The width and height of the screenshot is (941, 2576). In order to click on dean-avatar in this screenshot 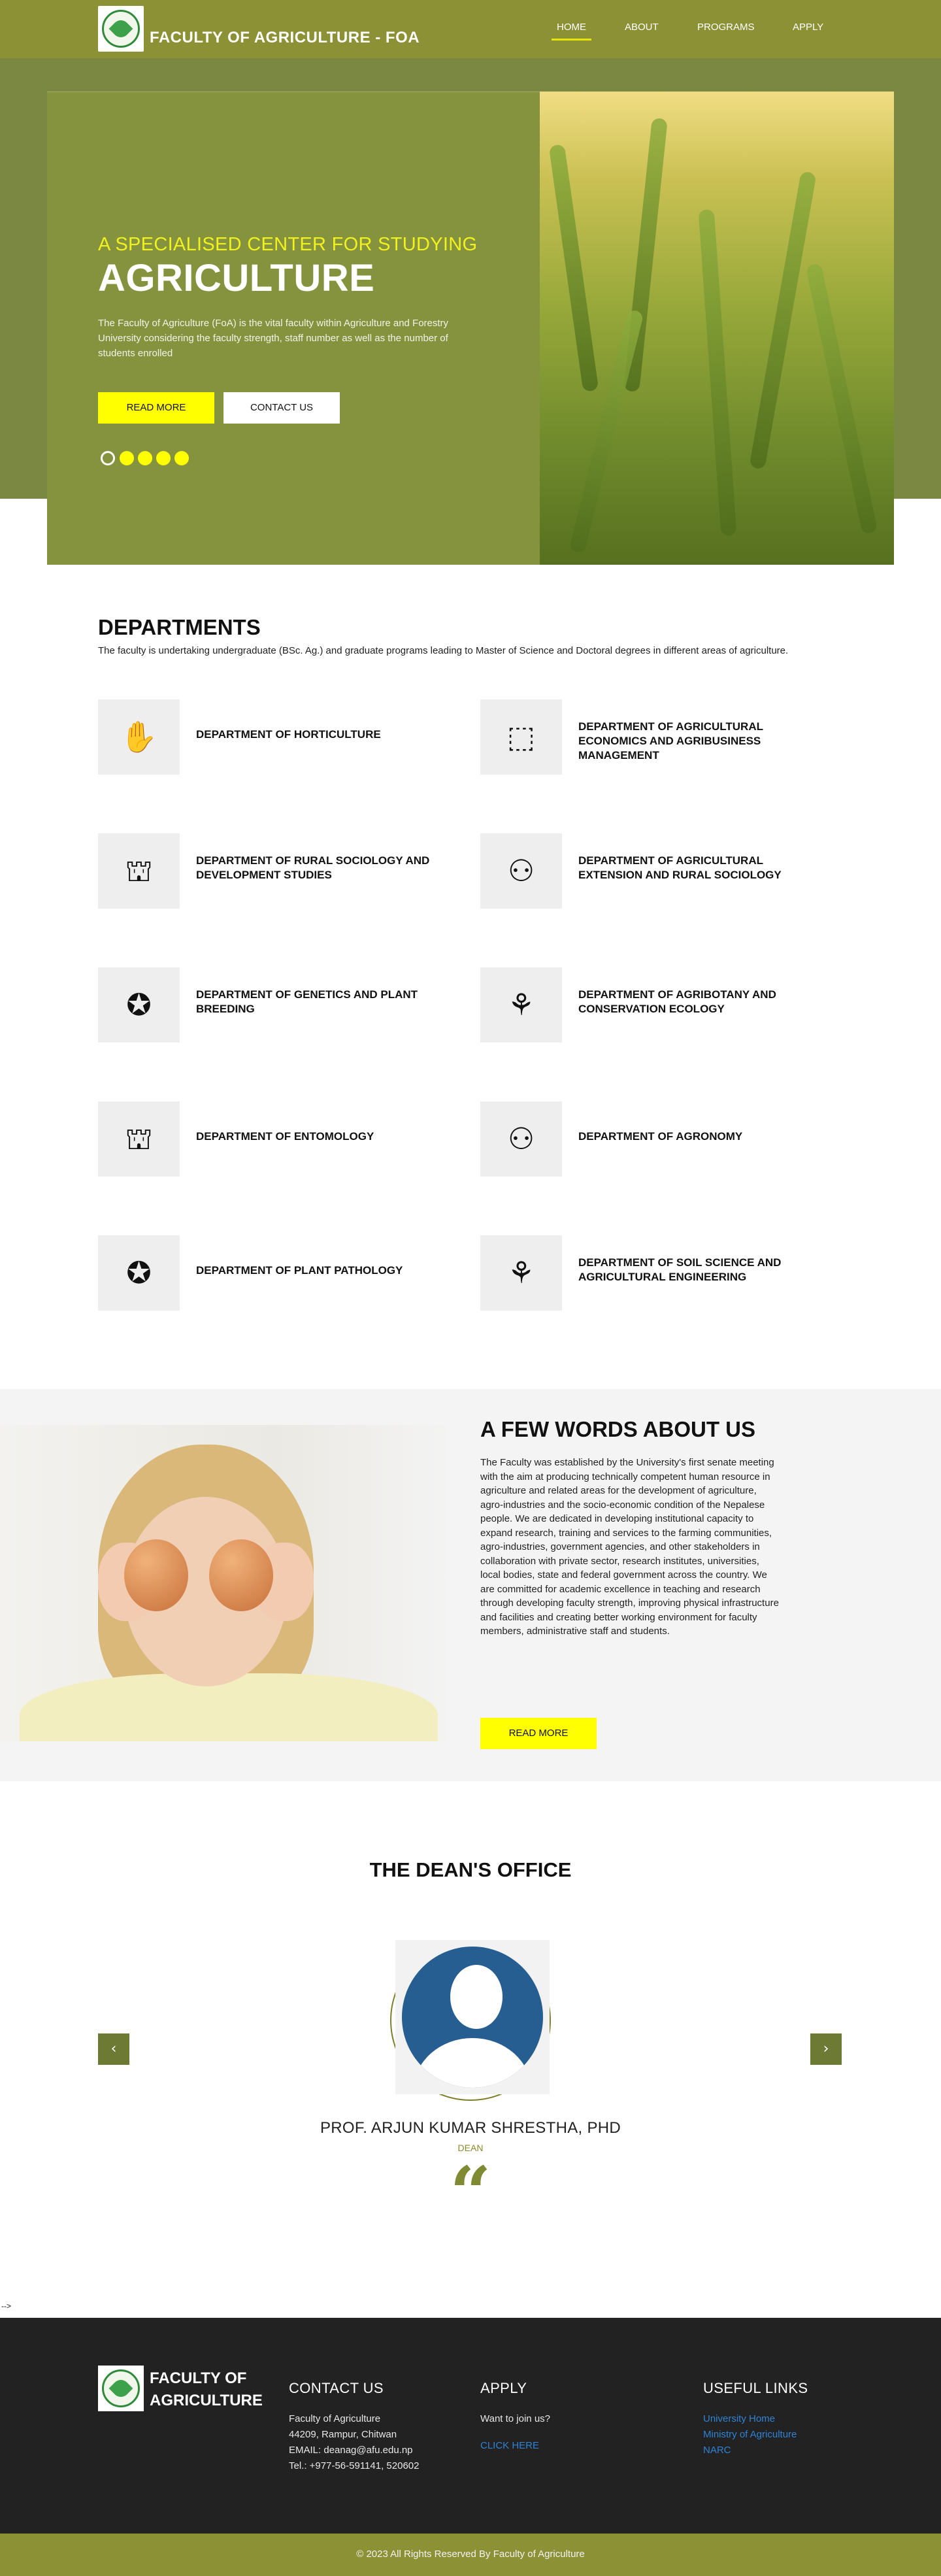, I will do `click(473, 2017)`.